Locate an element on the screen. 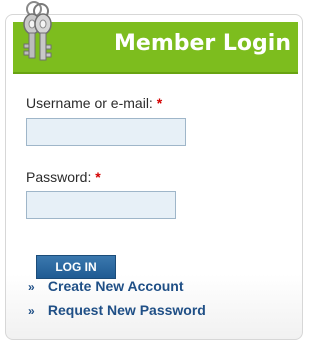 This screenshot has height=345, width=320. password-label-text: Password: is located at coordinates (59, 177).